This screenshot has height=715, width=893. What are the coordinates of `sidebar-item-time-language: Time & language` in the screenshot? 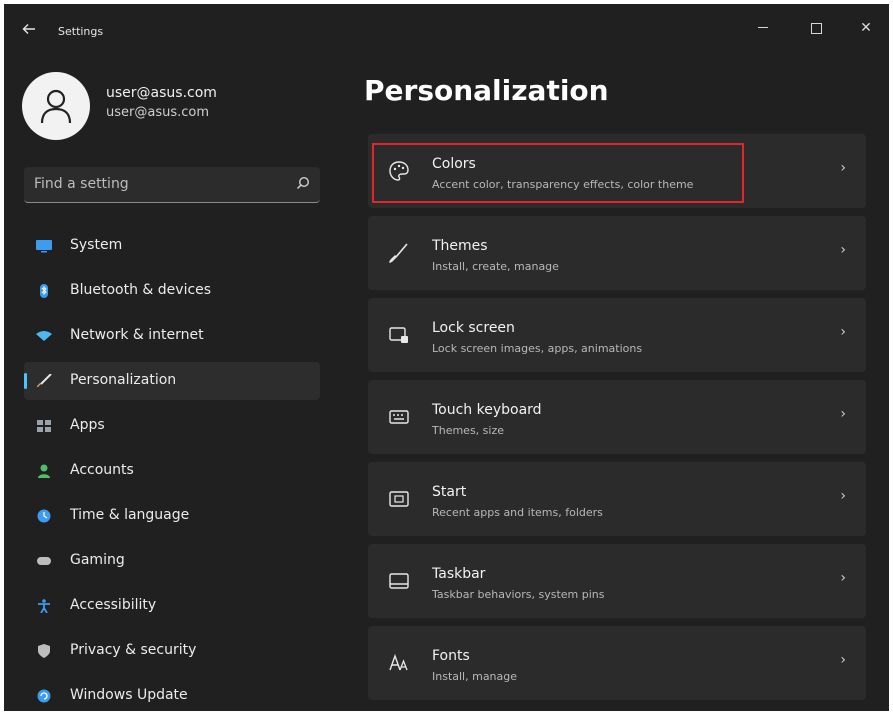 It's located at (172, 516).